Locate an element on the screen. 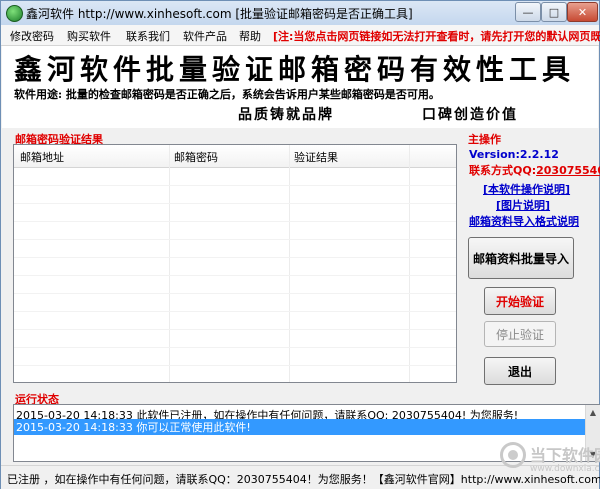  scroll-up-icon: ▲ is located at coordinates (593, 412).